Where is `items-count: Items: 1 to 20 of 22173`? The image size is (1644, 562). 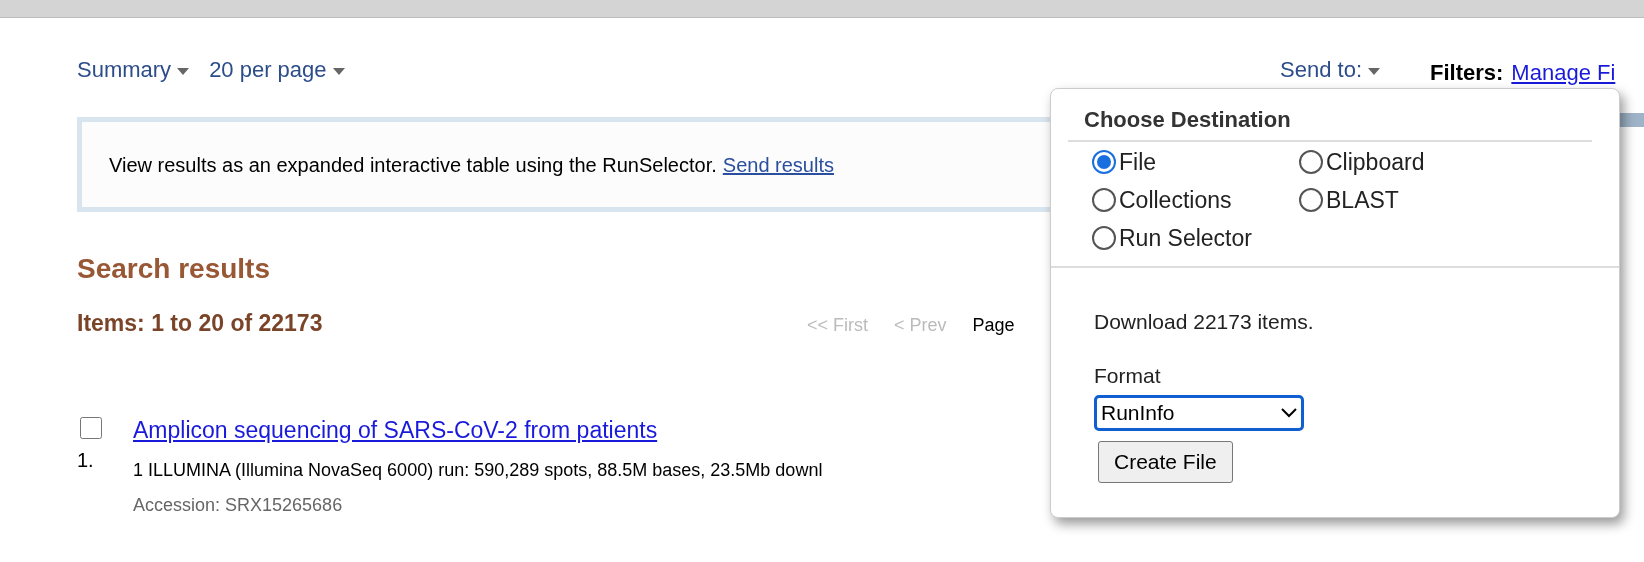 items-count: Items: 1 to 20 of 22173 is located at coordinates (200, 323).